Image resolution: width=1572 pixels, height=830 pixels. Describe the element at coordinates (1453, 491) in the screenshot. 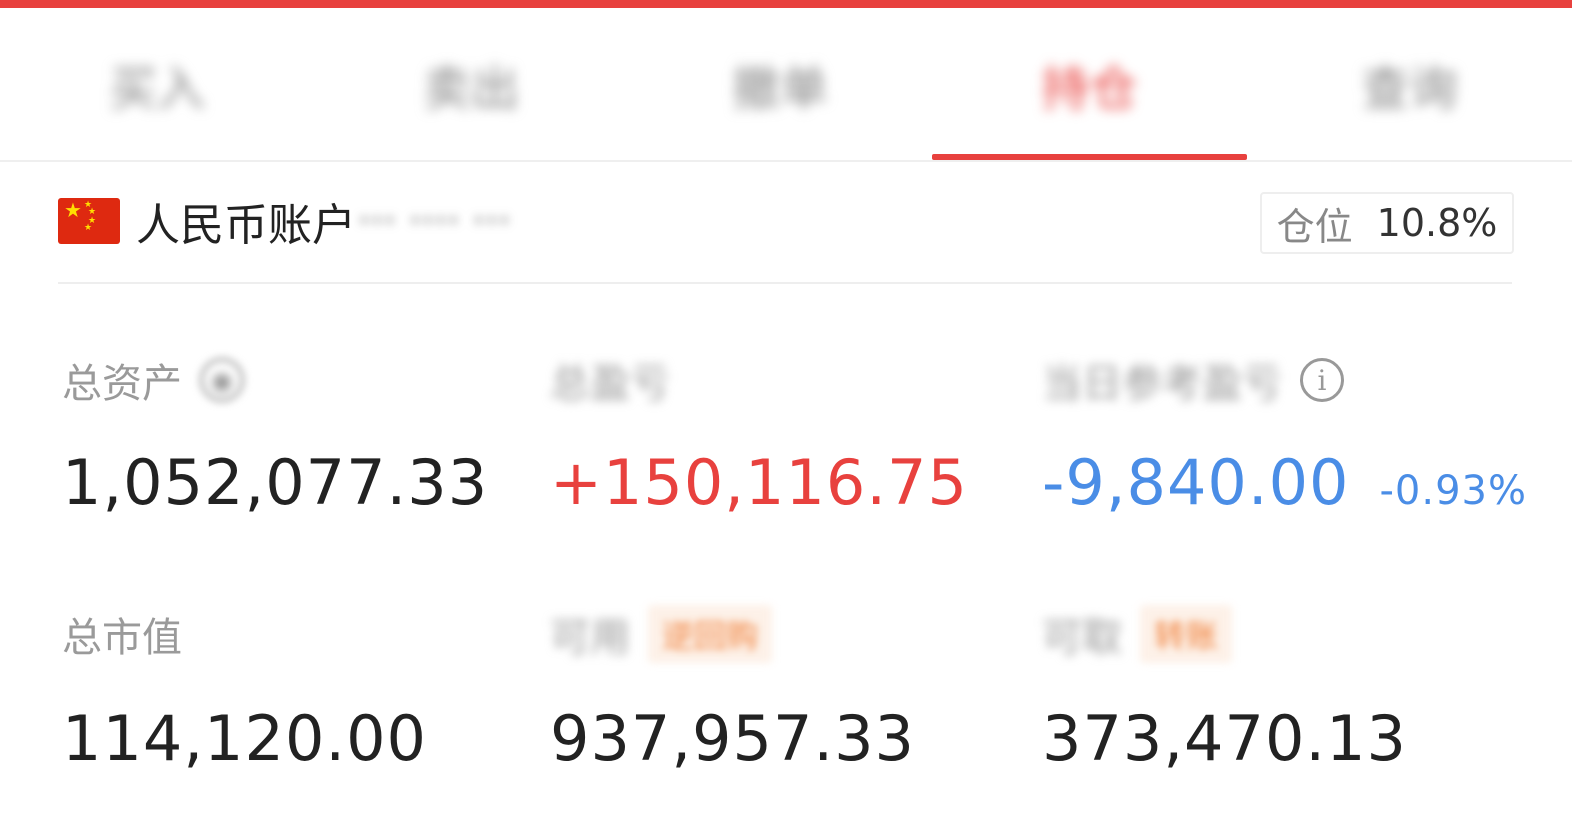

I see `today-pnl-percent: -0.93%` at that location.